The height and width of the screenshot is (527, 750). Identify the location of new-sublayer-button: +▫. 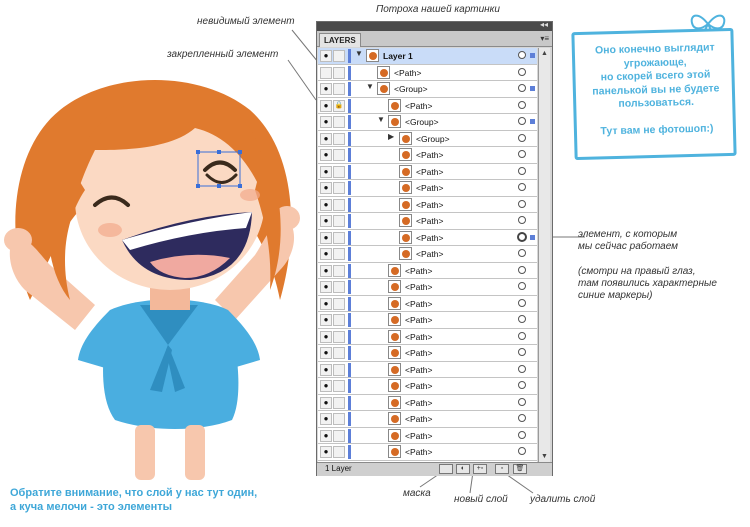
(480, 469).